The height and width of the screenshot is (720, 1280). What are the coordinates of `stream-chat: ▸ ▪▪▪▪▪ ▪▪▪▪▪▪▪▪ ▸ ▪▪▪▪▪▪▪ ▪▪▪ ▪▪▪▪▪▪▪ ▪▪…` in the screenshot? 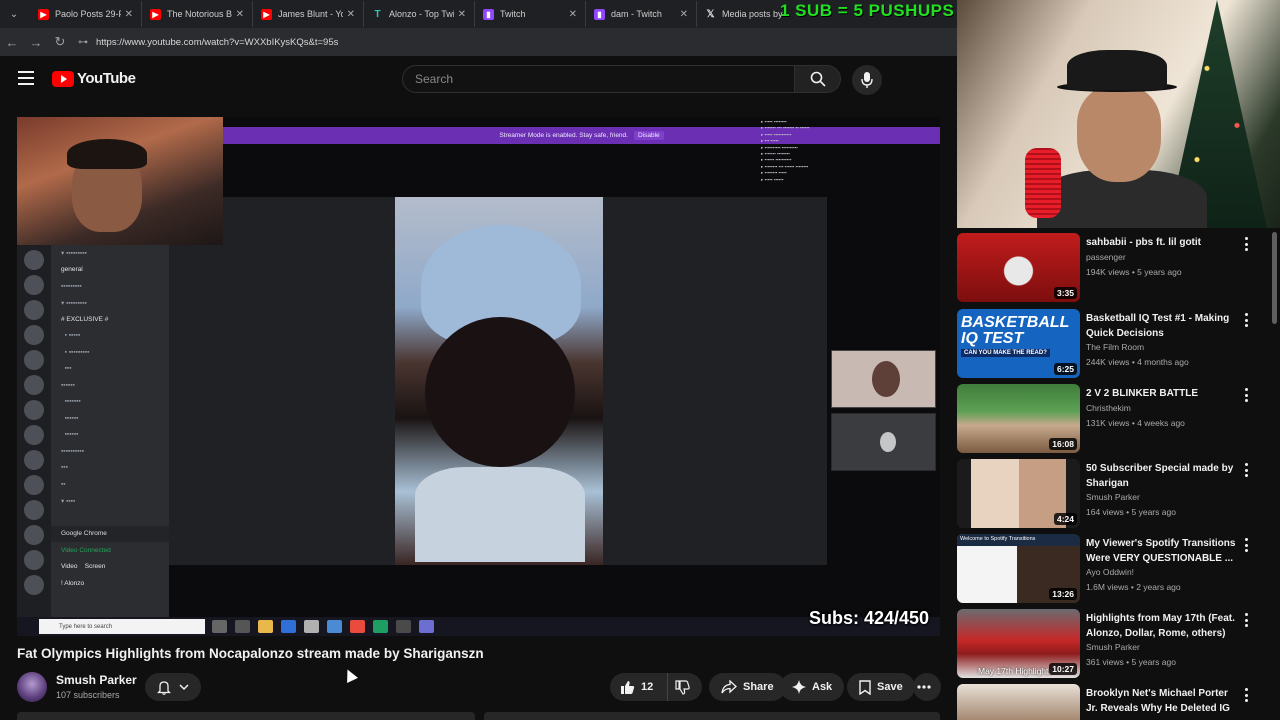 It's located at (785, 150).